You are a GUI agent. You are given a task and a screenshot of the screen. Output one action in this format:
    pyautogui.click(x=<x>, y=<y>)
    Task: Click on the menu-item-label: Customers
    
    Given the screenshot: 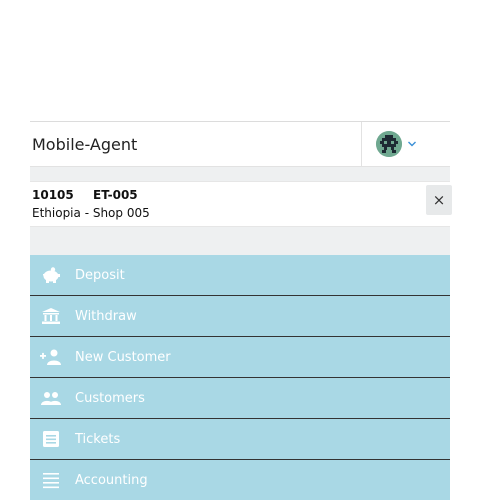 What is the action you would take?
    pyautogui.click(x=110, y=398)
    